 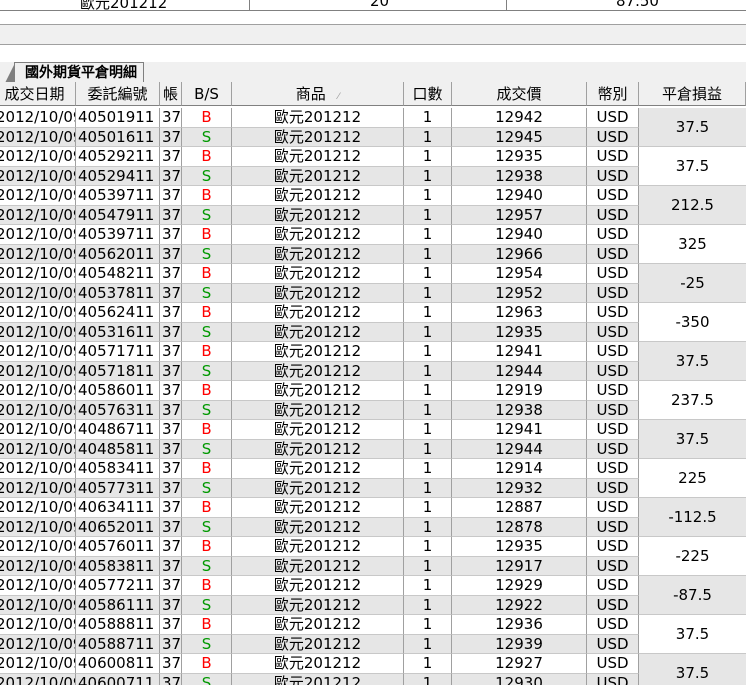 I want to click on cell-order-no: 40600711, so click(x=118, y=679).